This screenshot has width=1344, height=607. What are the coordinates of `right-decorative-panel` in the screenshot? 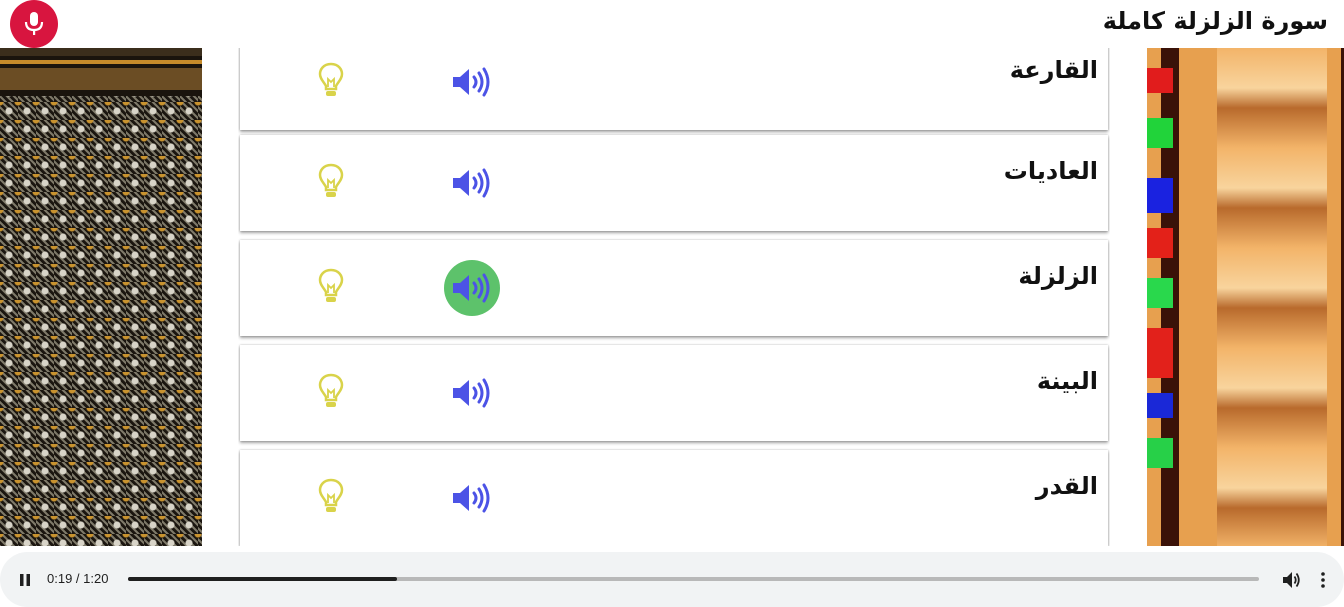 It's located at (1245, 297).